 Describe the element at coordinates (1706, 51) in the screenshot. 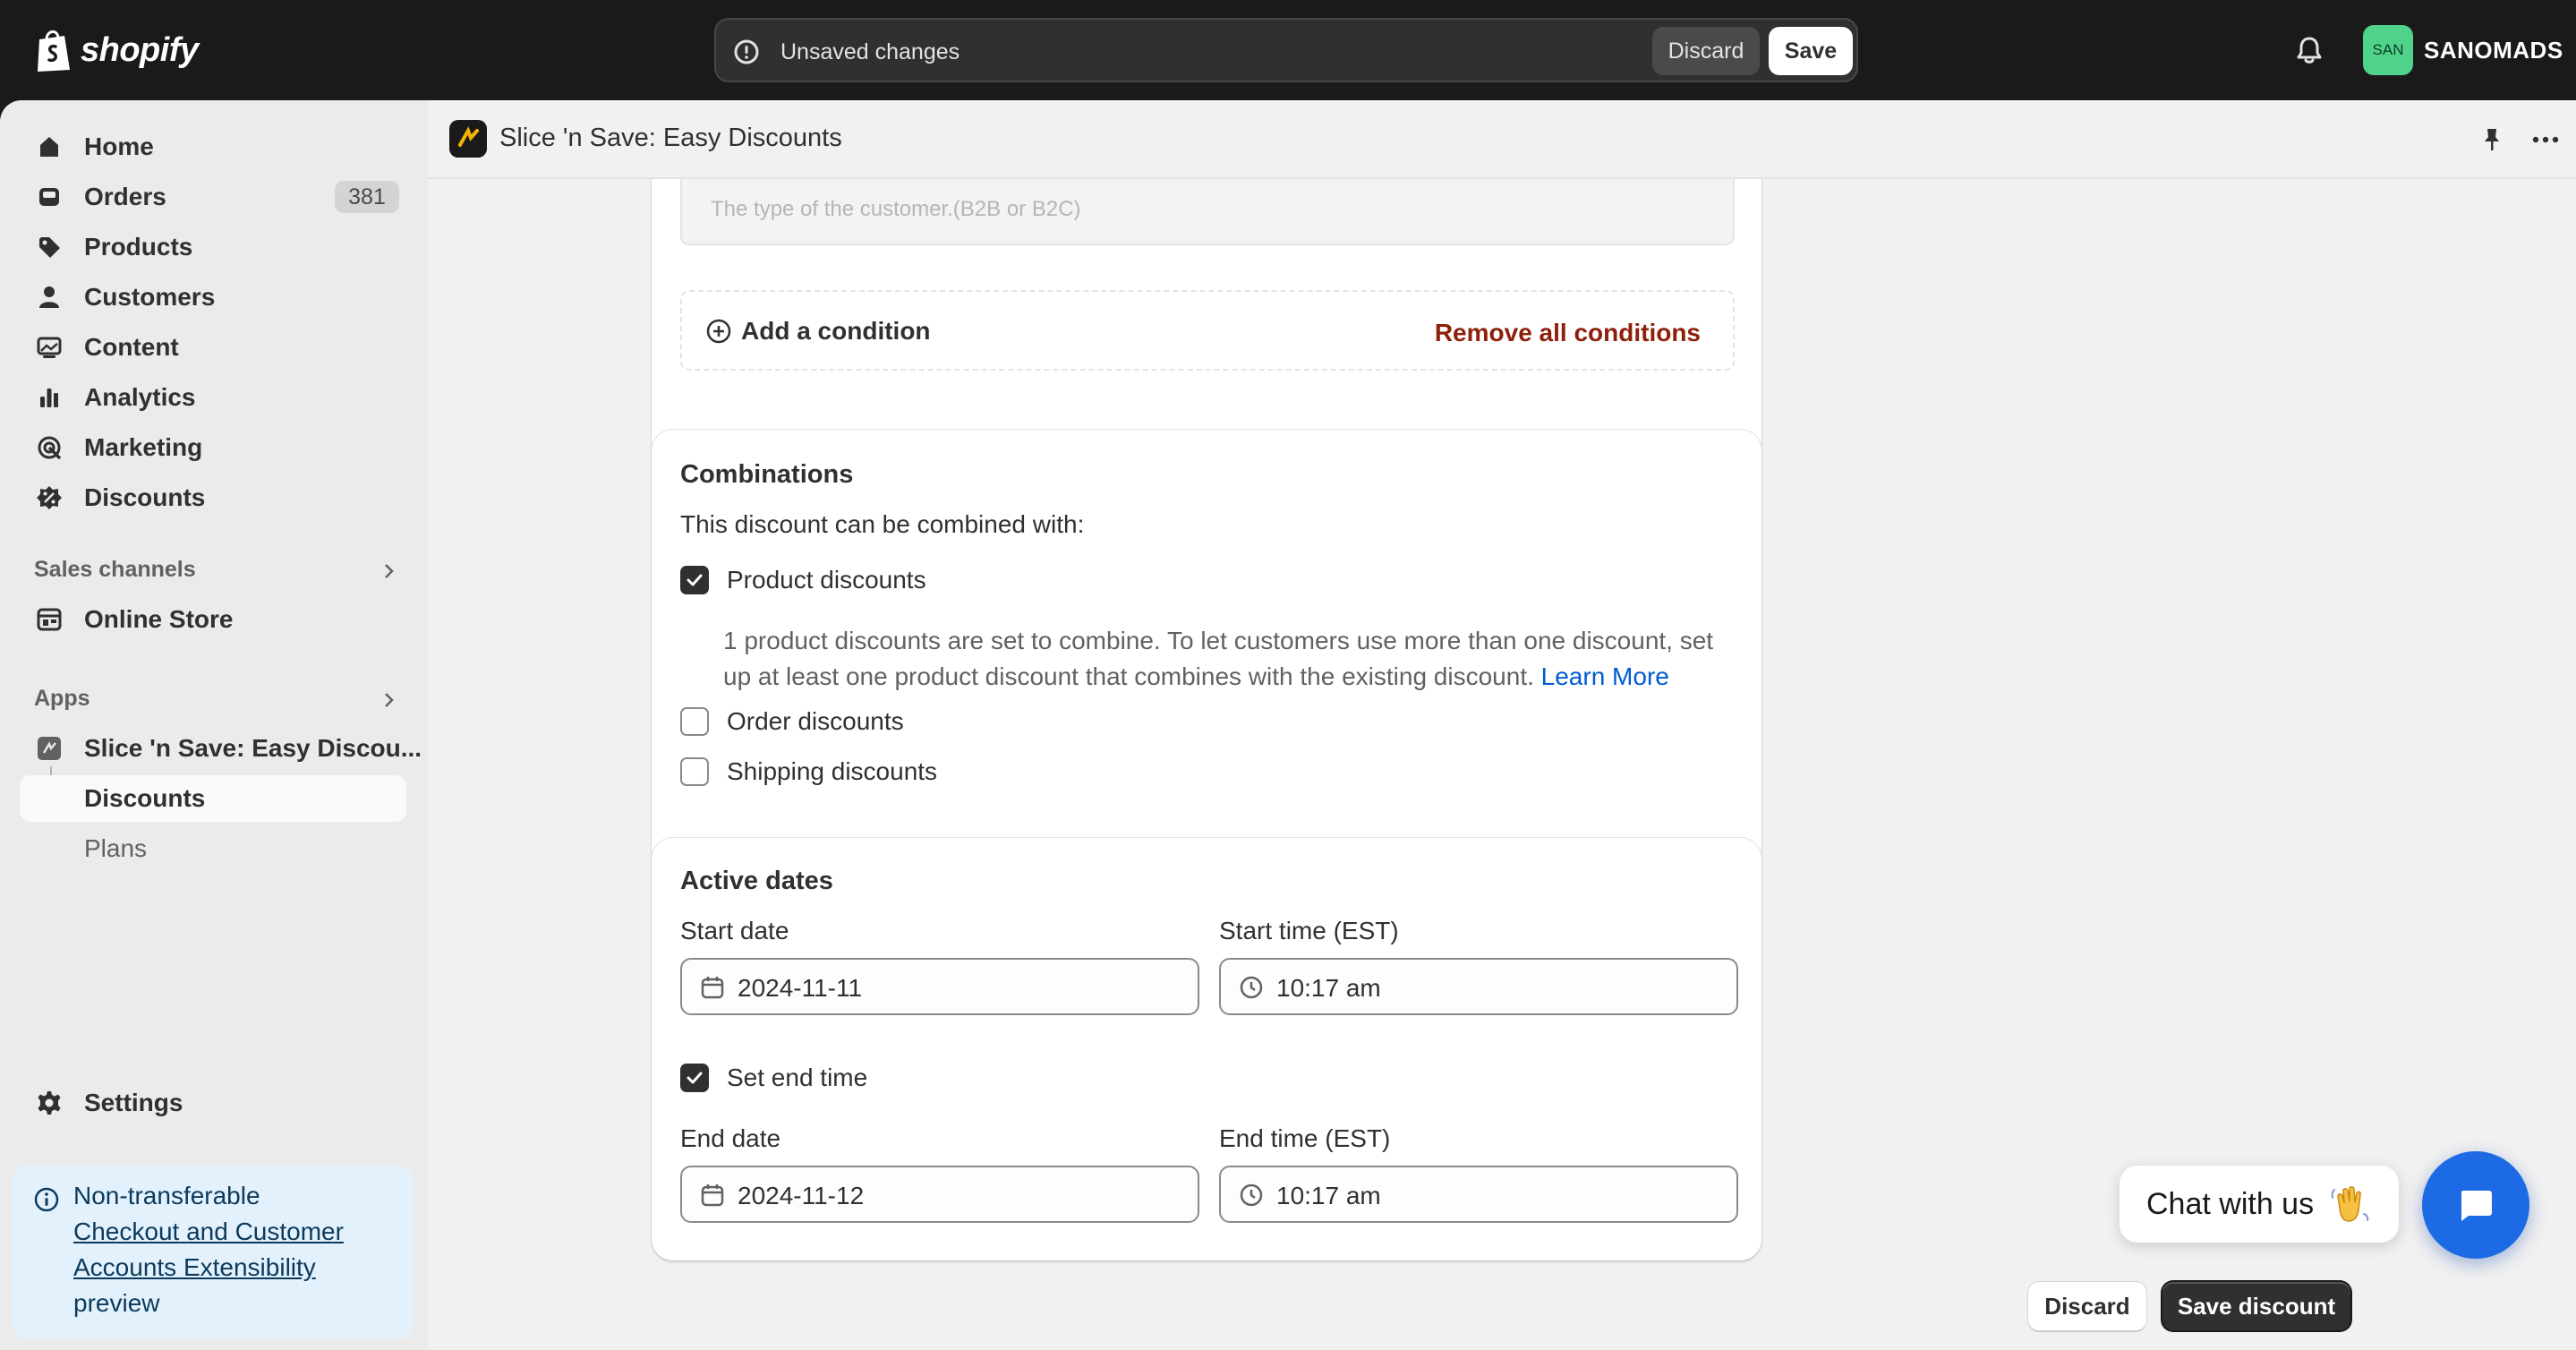

I see `discard-button: Discard` at that location.